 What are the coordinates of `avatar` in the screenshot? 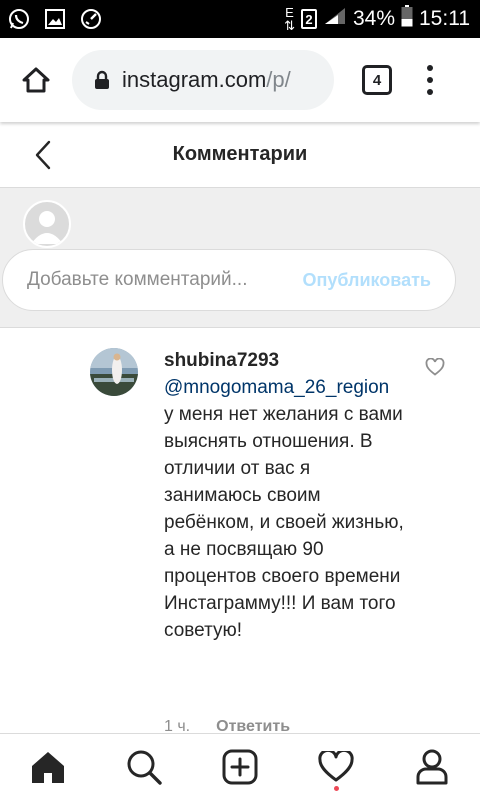 It's located at (47, 224).